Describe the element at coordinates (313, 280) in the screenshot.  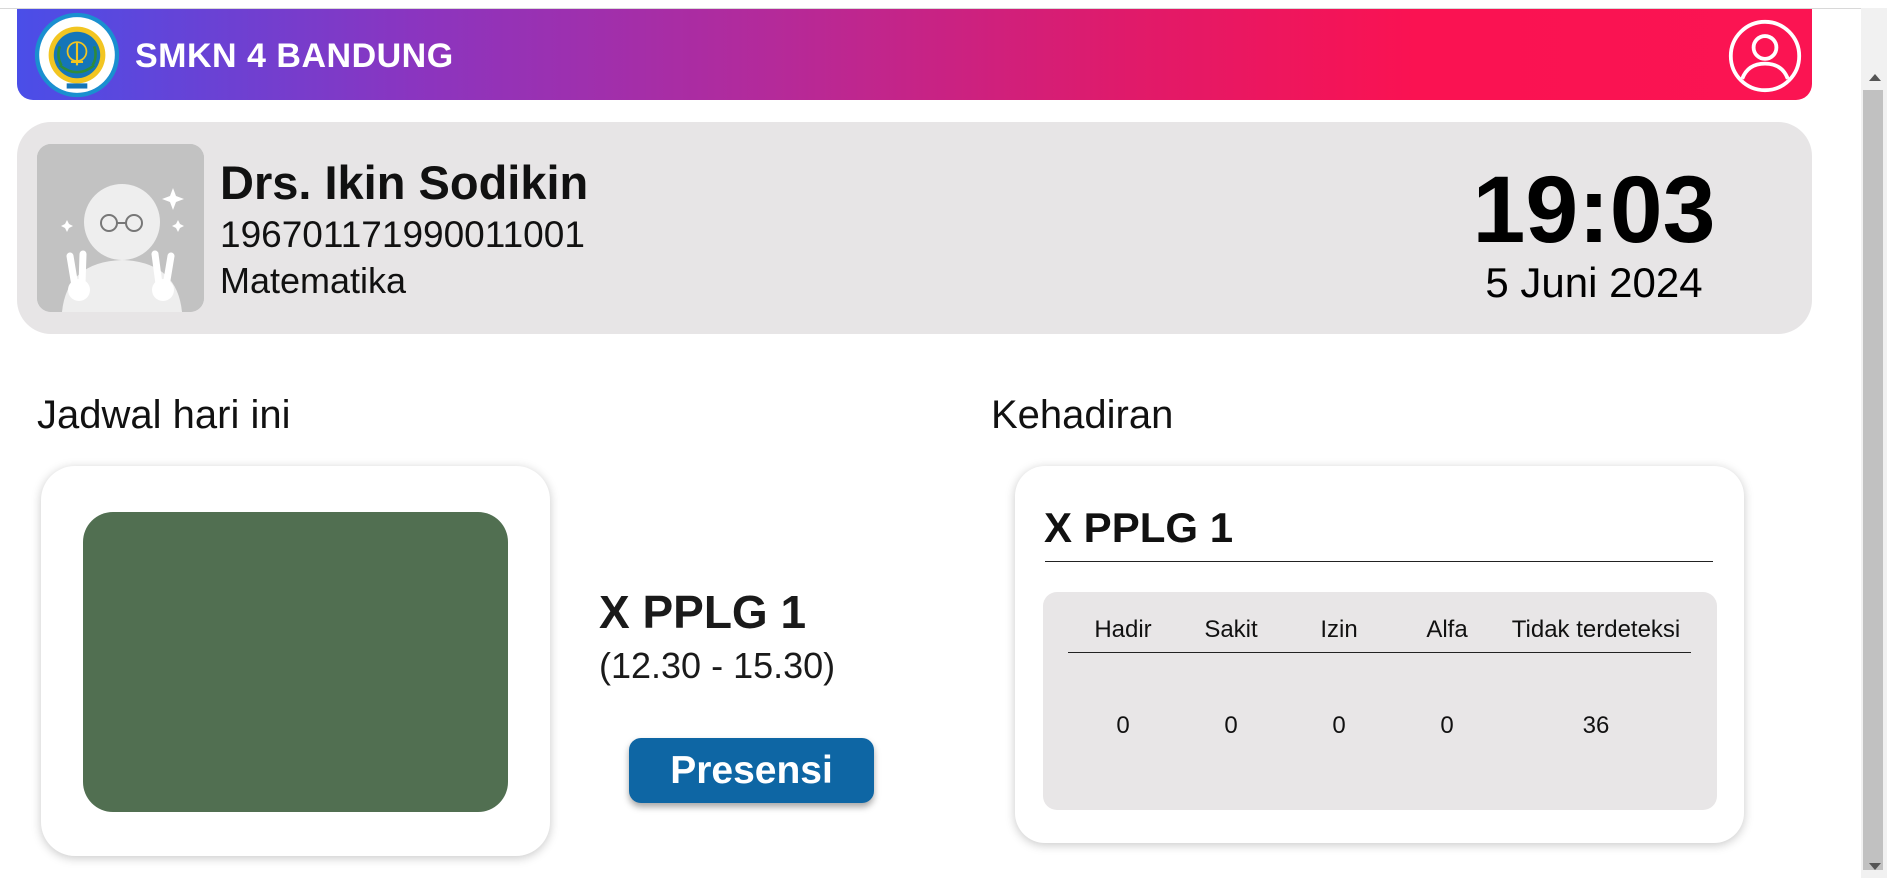
I see `teacher-subject: Matematika` at that location.